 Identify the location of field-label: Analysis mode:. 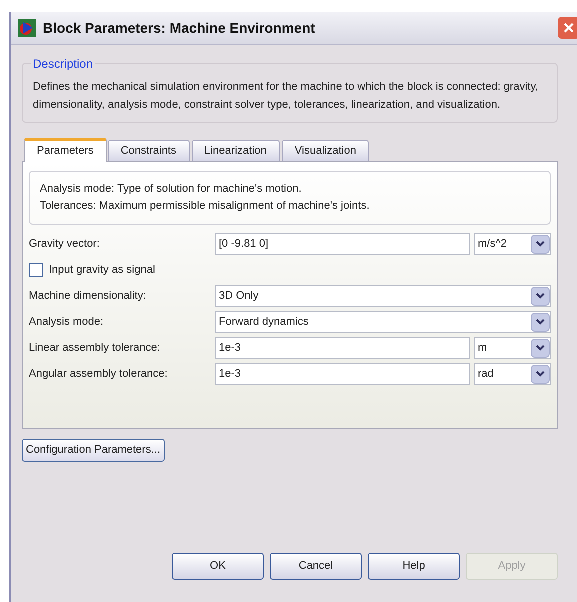
(67, 322).